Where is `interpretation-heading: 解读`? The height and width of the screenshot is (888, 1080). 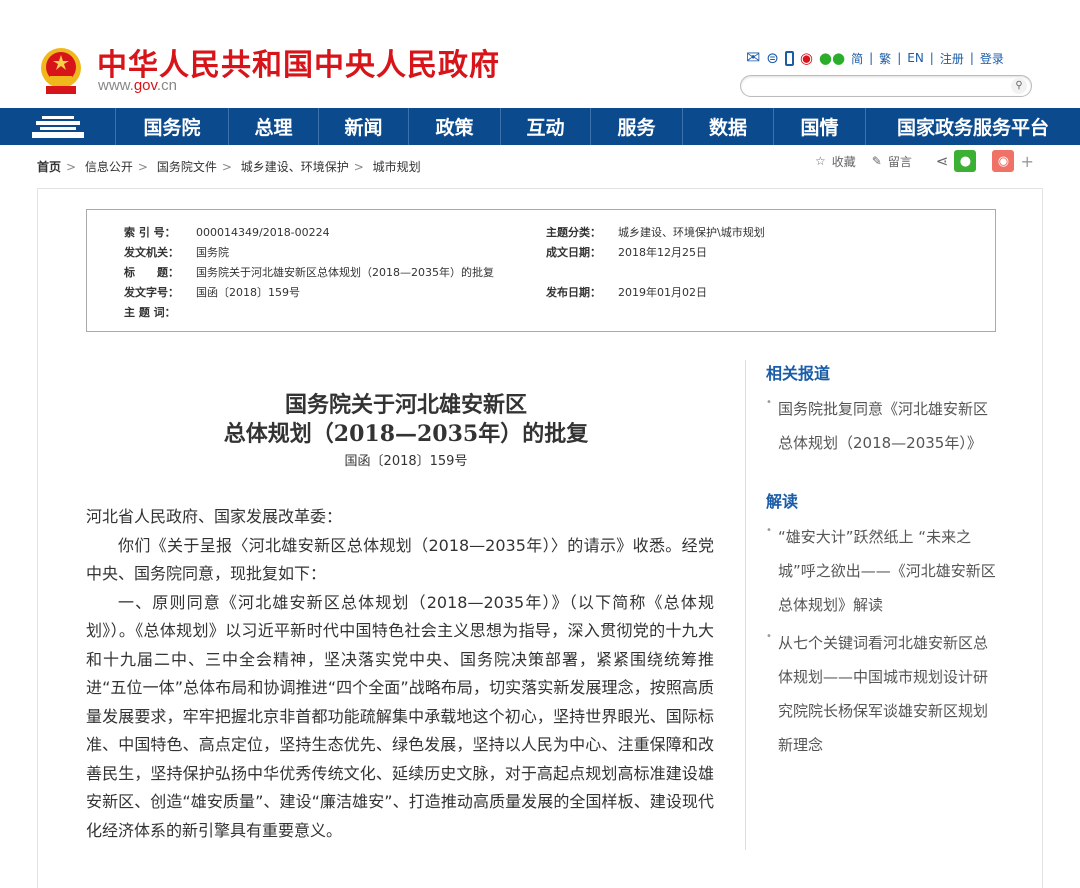 interpretation-heading: 解读 is located at coordinates (782, 501).